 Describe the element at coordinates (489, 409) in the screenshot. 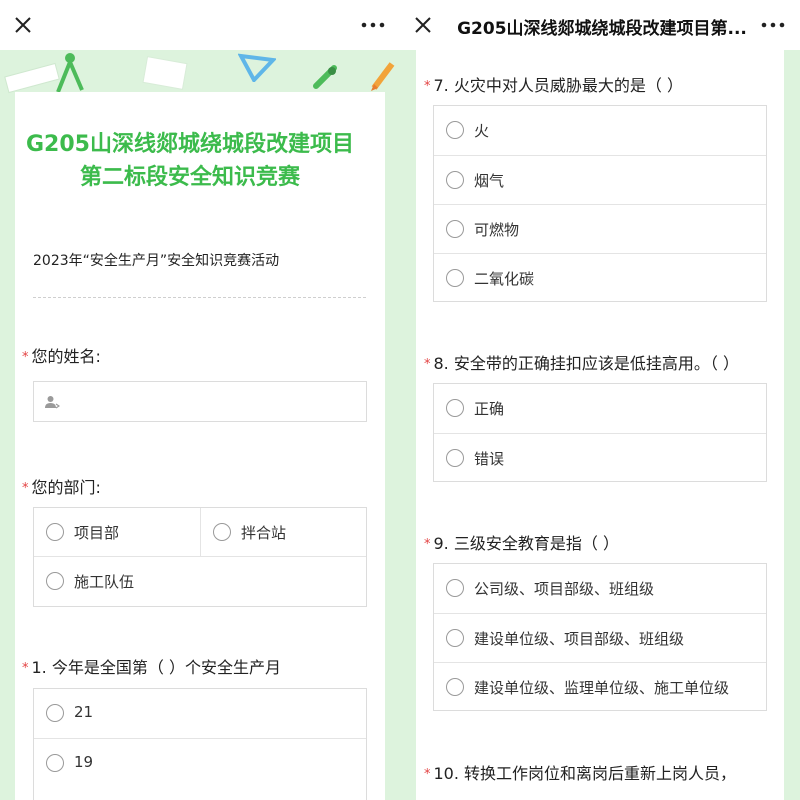

I see `option-label: 正确` at that location.